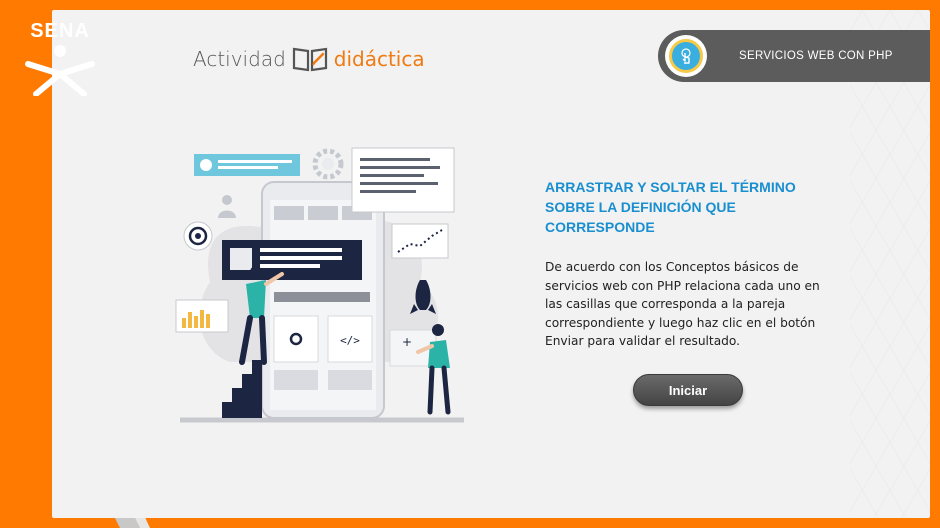  I want to click on topic-label: SERVICIOS WEB CON PHP, so click(816, 56).